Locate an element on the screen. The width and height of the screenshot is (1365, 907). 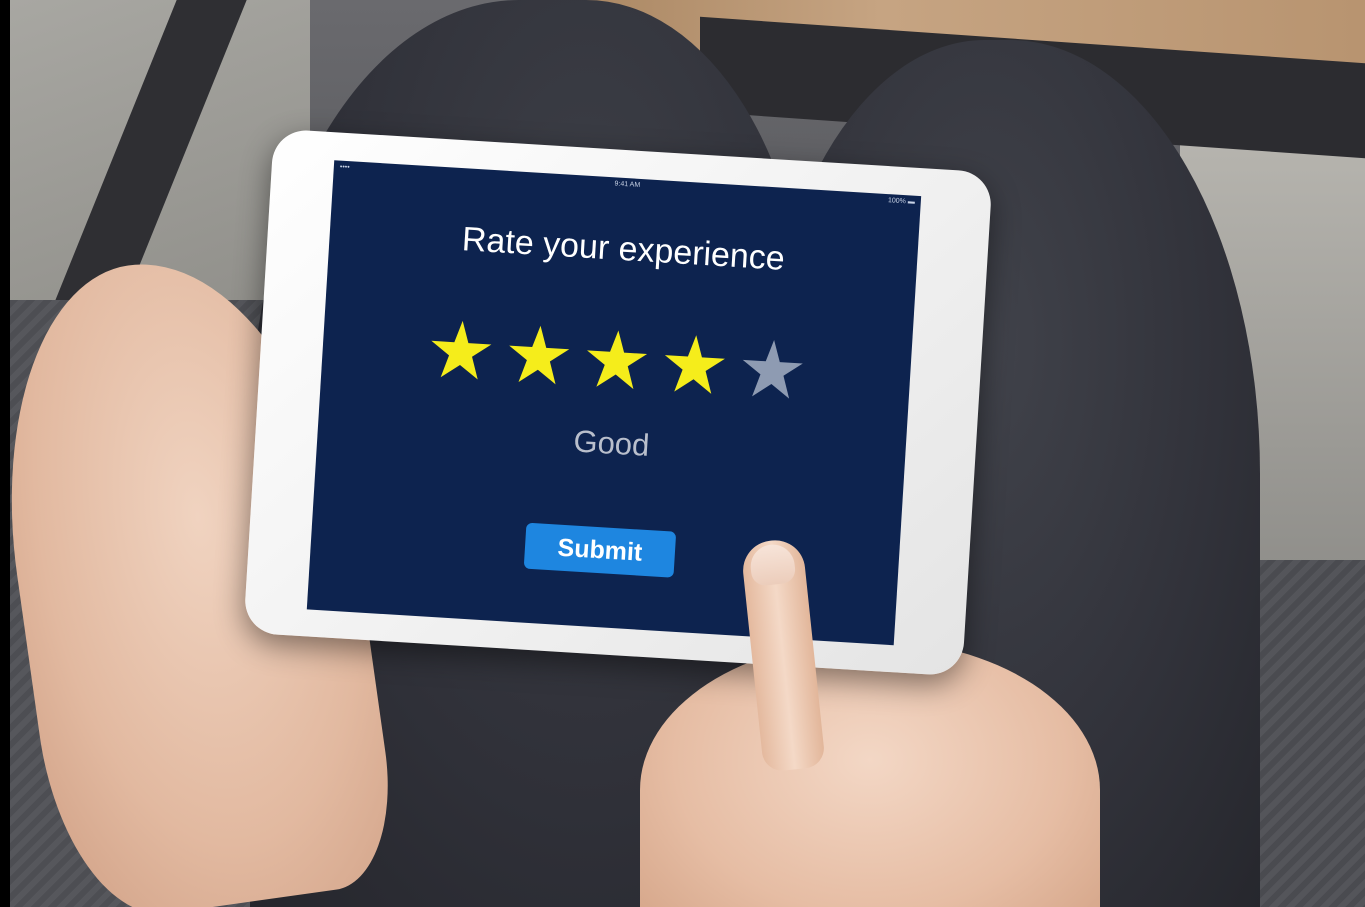
star-rating is located at coordinates (616, 363).